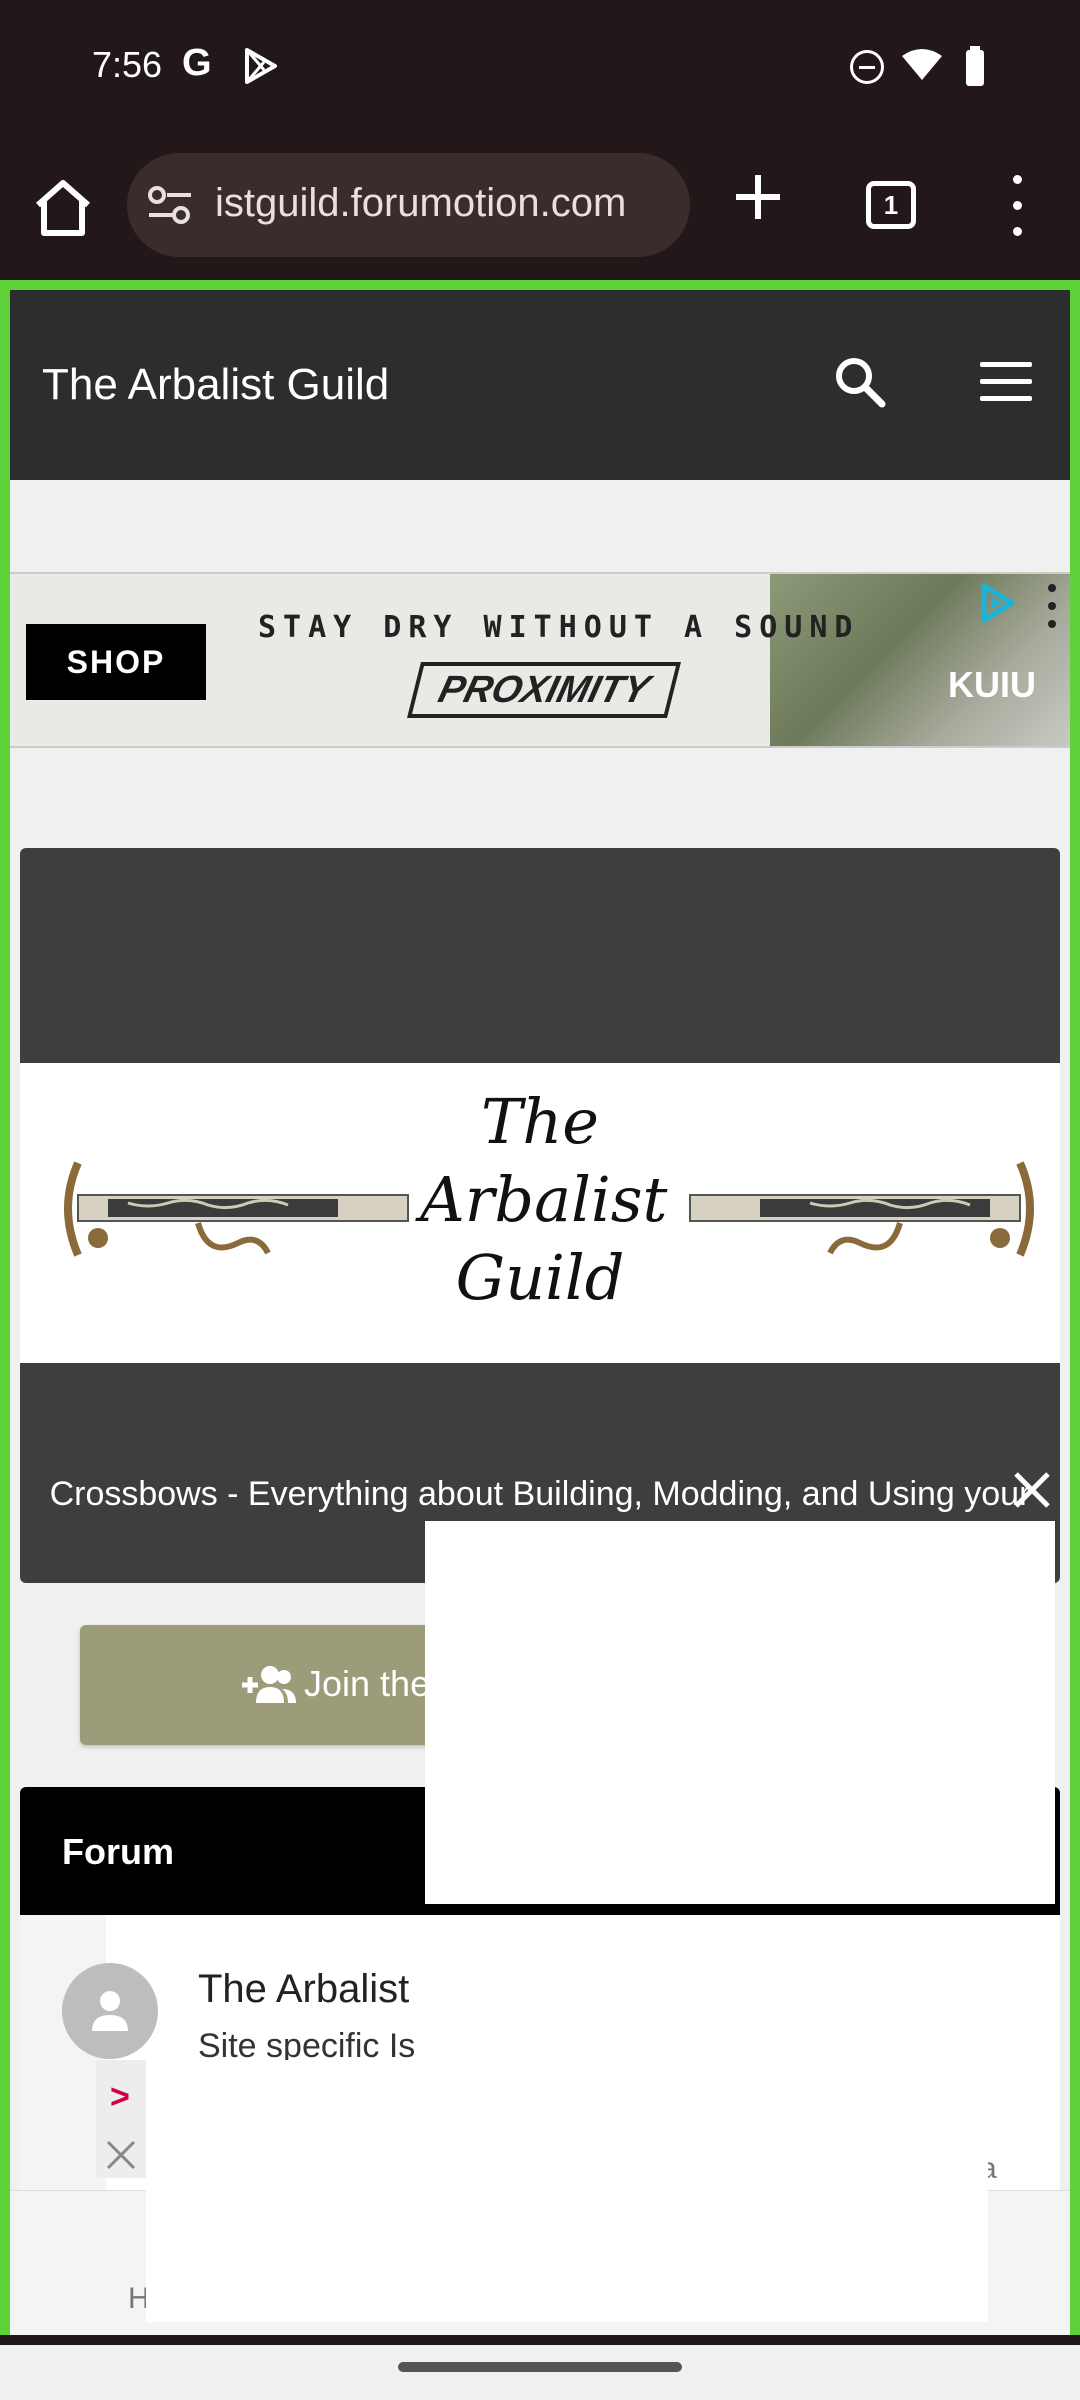 Image resolution: width=1080 pixels, height=2400 pixels. Describe the element at coordinates (118, 1851) in the screenshot. I see `forum-header-label: Forum` at that location.